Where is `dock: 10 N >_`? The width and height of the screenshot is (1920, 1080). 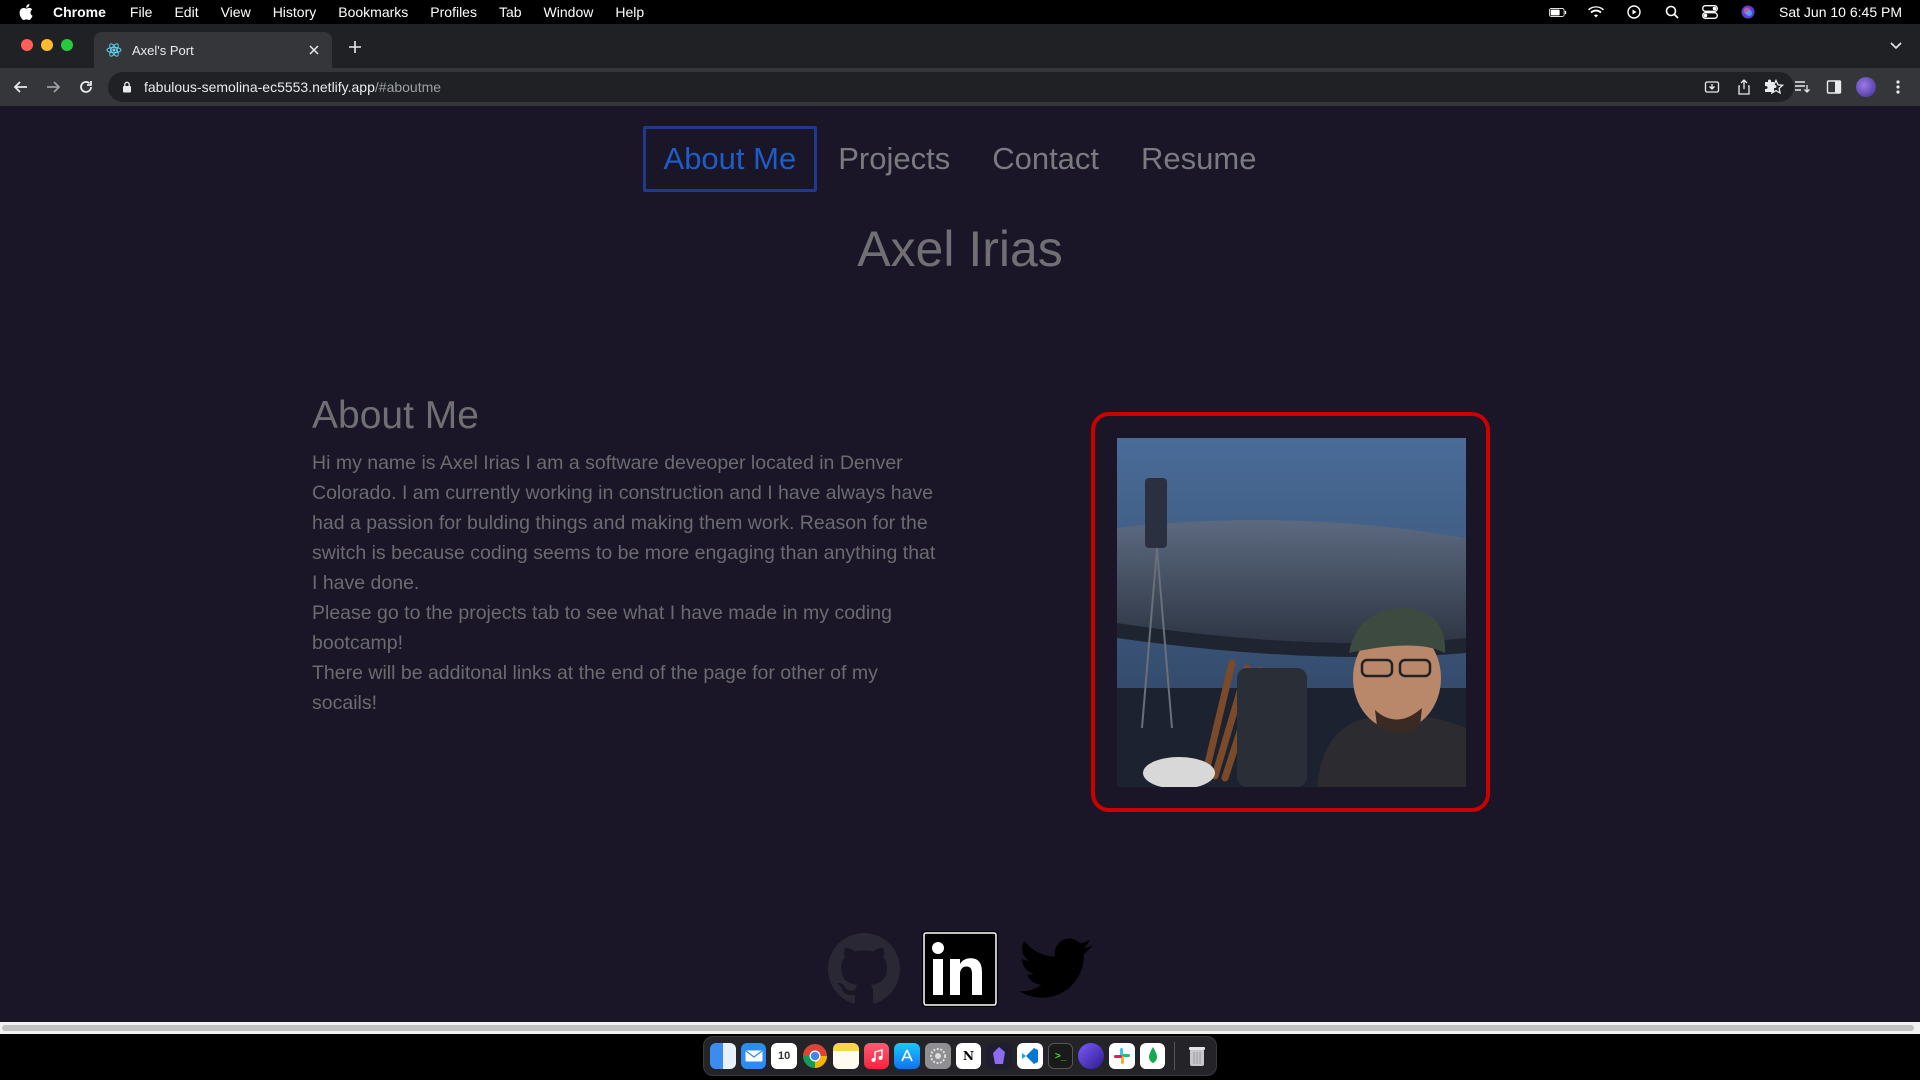
dock: 10 N >_ is located at coordinates (960, 1056).